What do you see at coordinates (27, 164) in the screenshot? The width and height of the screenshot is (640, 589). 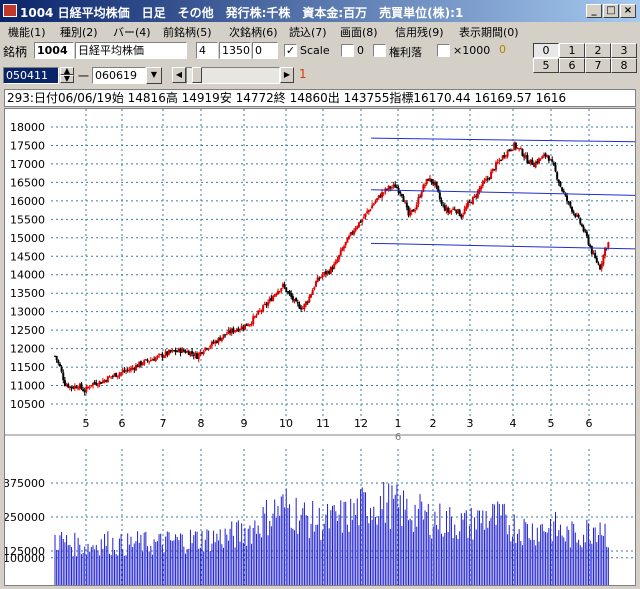 I see `price-tick-label: 17000` at bounding box center [27, 164].